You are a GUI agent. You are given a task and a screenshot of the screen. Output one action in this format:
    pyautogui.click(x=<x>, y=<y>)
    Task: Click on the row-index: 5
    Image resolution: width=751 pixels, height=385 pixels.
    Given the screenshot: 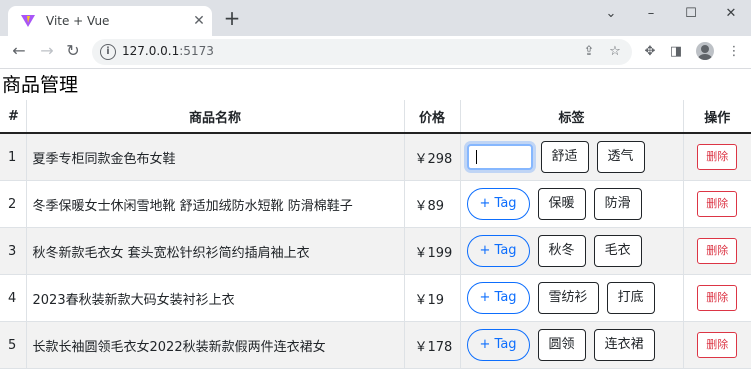 What is the action you would take?
    pyautogui.click(x=13, y=345)
    